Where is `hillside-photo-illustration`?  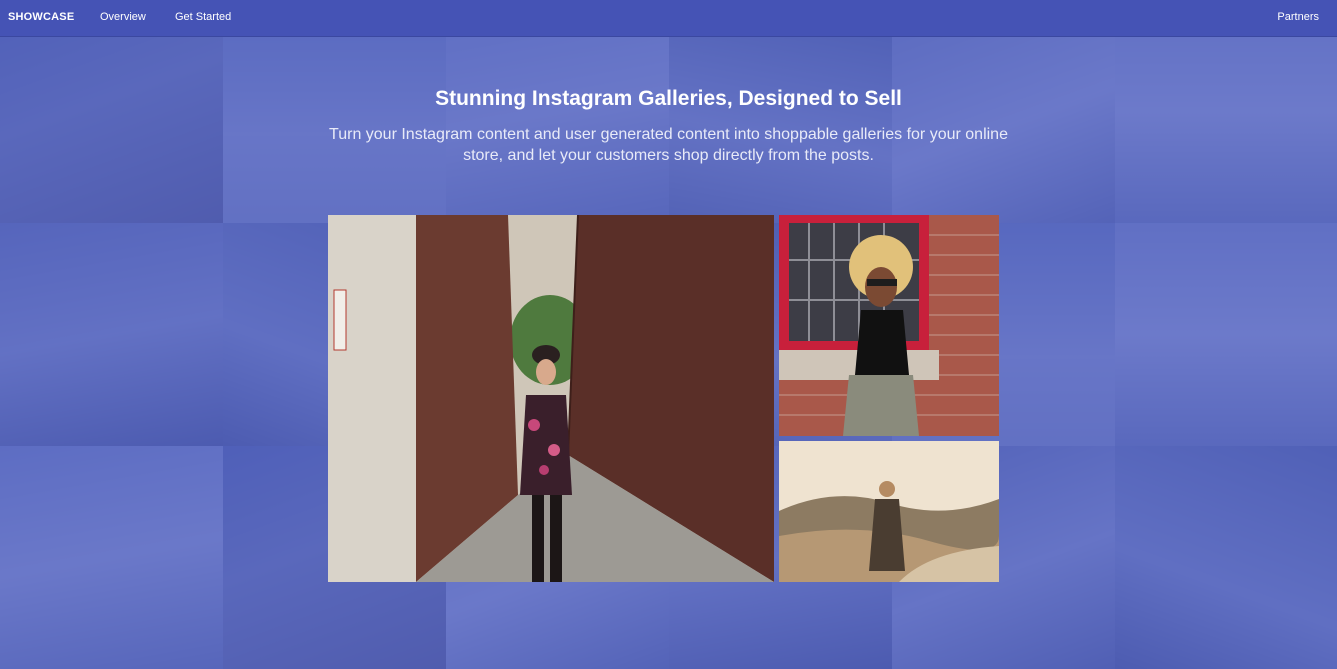
hillside-photo-illustration is located at coordinates (889, 511).